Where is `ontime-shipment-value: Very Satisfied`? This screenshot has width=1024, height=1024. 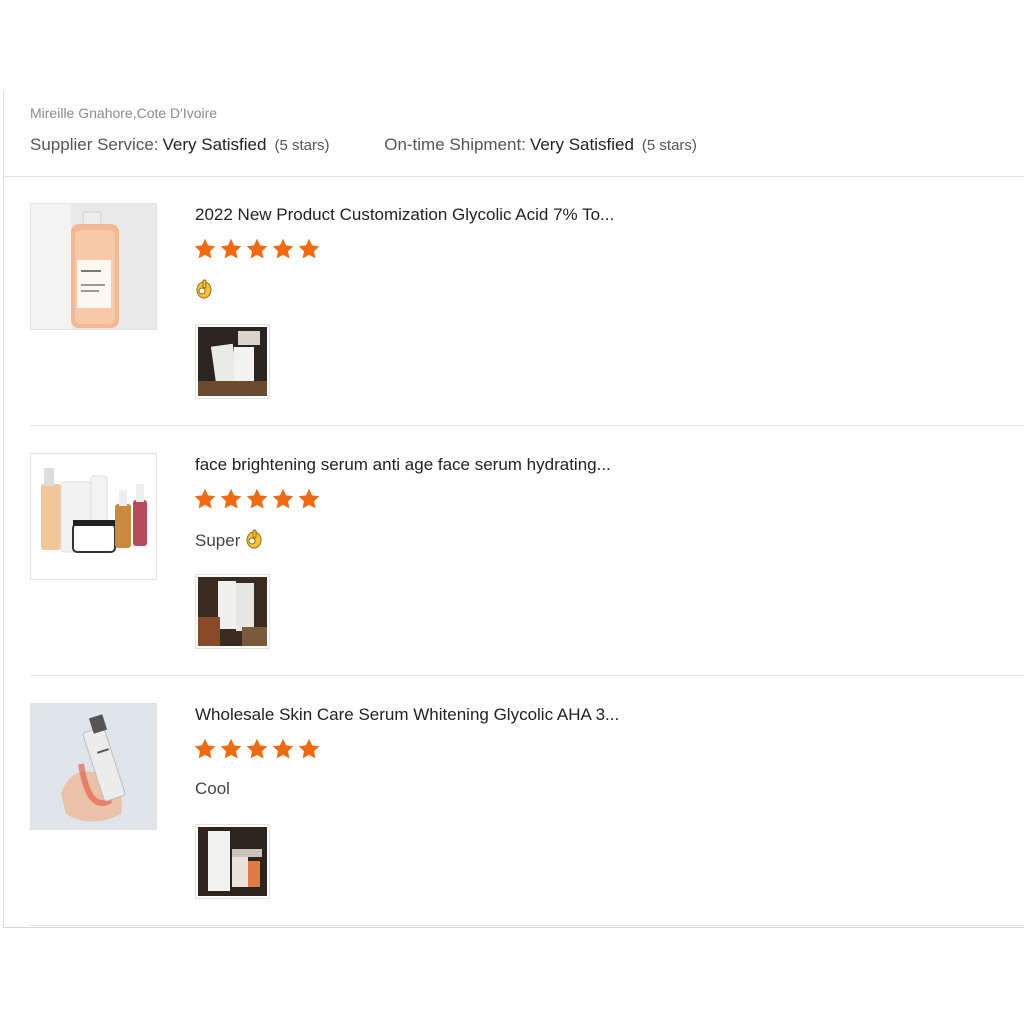 ontime-shipment-value: Very Satisfied is located at coordinates (581, 144).